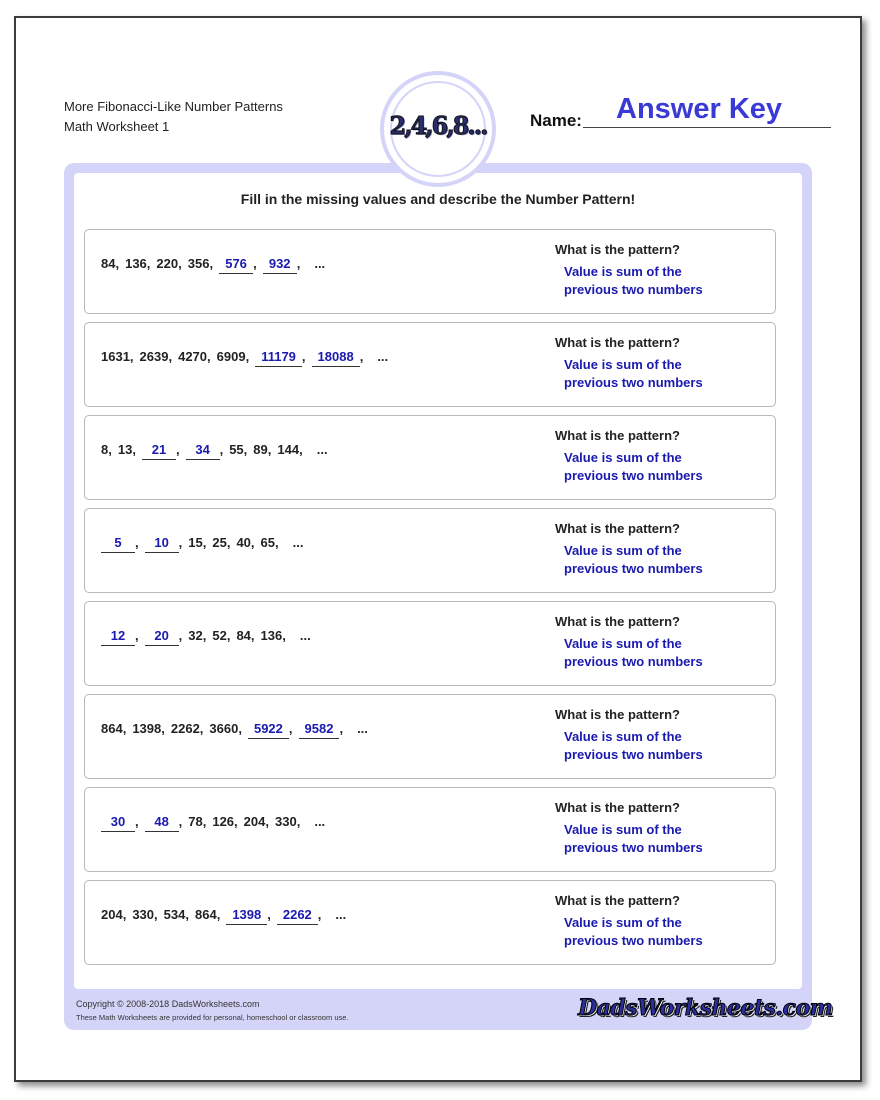  What do you see at coordinates (118, 637) in the screenshot?
I see `answer-blank: 12` at bounding box center [118, 637].